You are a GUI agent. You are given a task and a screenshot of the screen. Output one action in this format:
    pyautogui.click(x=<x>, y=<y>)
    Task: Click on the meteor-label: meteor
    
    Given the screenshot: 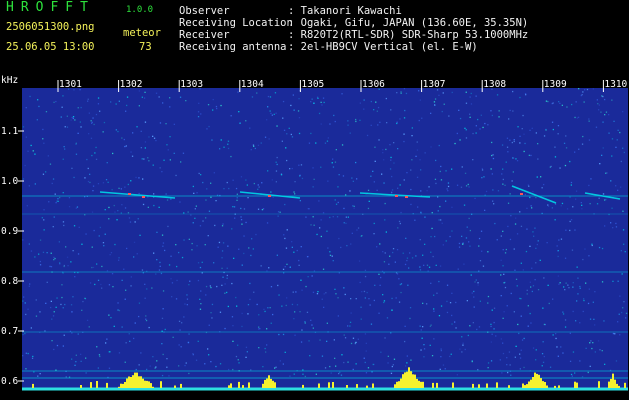 What is the action you would take?
    pyautogui.click(x=142, y=33)
    